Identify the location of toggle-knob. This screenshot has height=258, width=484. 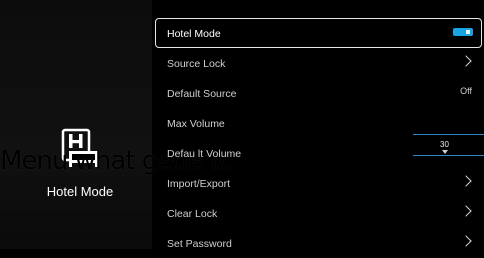
(468, 32).